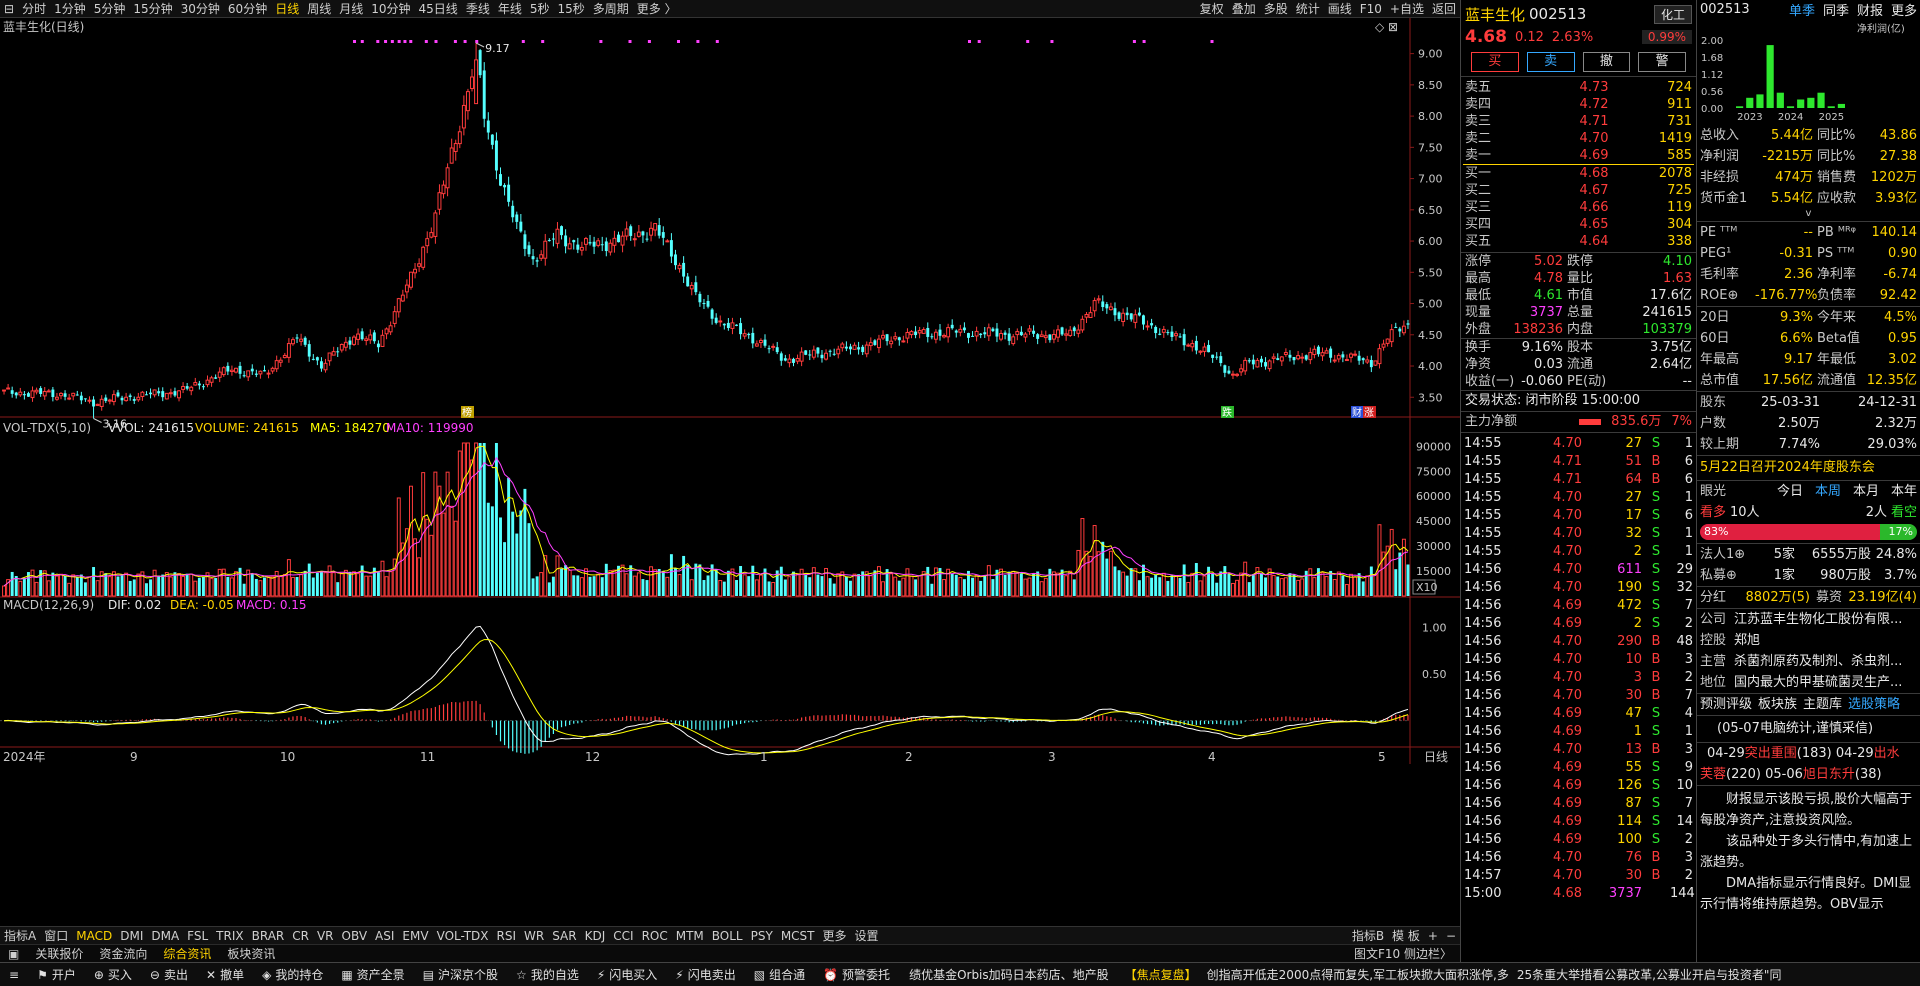 This screenshot has height=986, width=1920. What do you see at coordinates (1726, 704) in the screenshot?
I see `forecast-tab-0: 预测评级` at bounding box center [1726, 704].